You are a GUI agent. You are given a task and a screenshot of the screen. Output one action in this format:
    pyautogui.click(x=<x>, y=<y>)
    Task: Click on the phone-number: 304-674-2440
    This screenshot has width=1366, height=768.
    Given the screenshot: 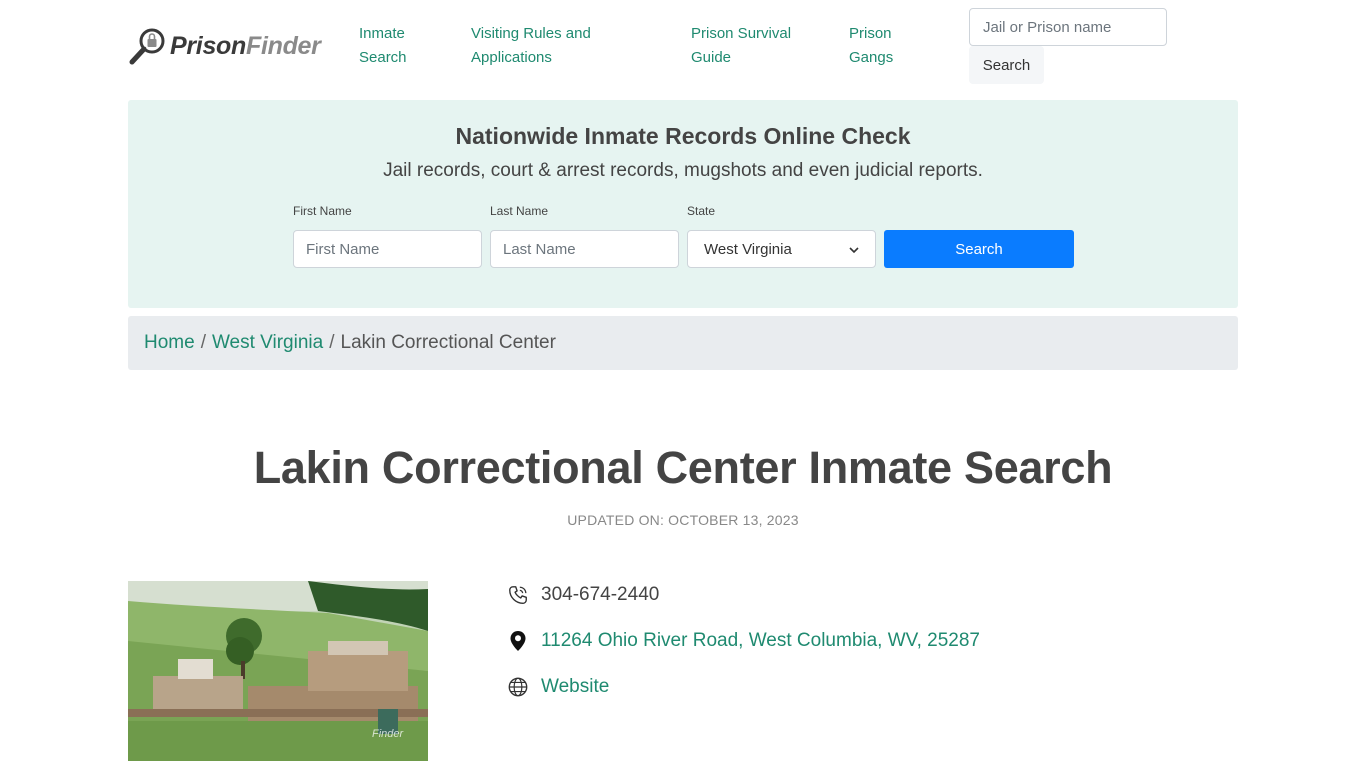 What is the action you would take?
    pyautogui.click(x=600, y=594)
    